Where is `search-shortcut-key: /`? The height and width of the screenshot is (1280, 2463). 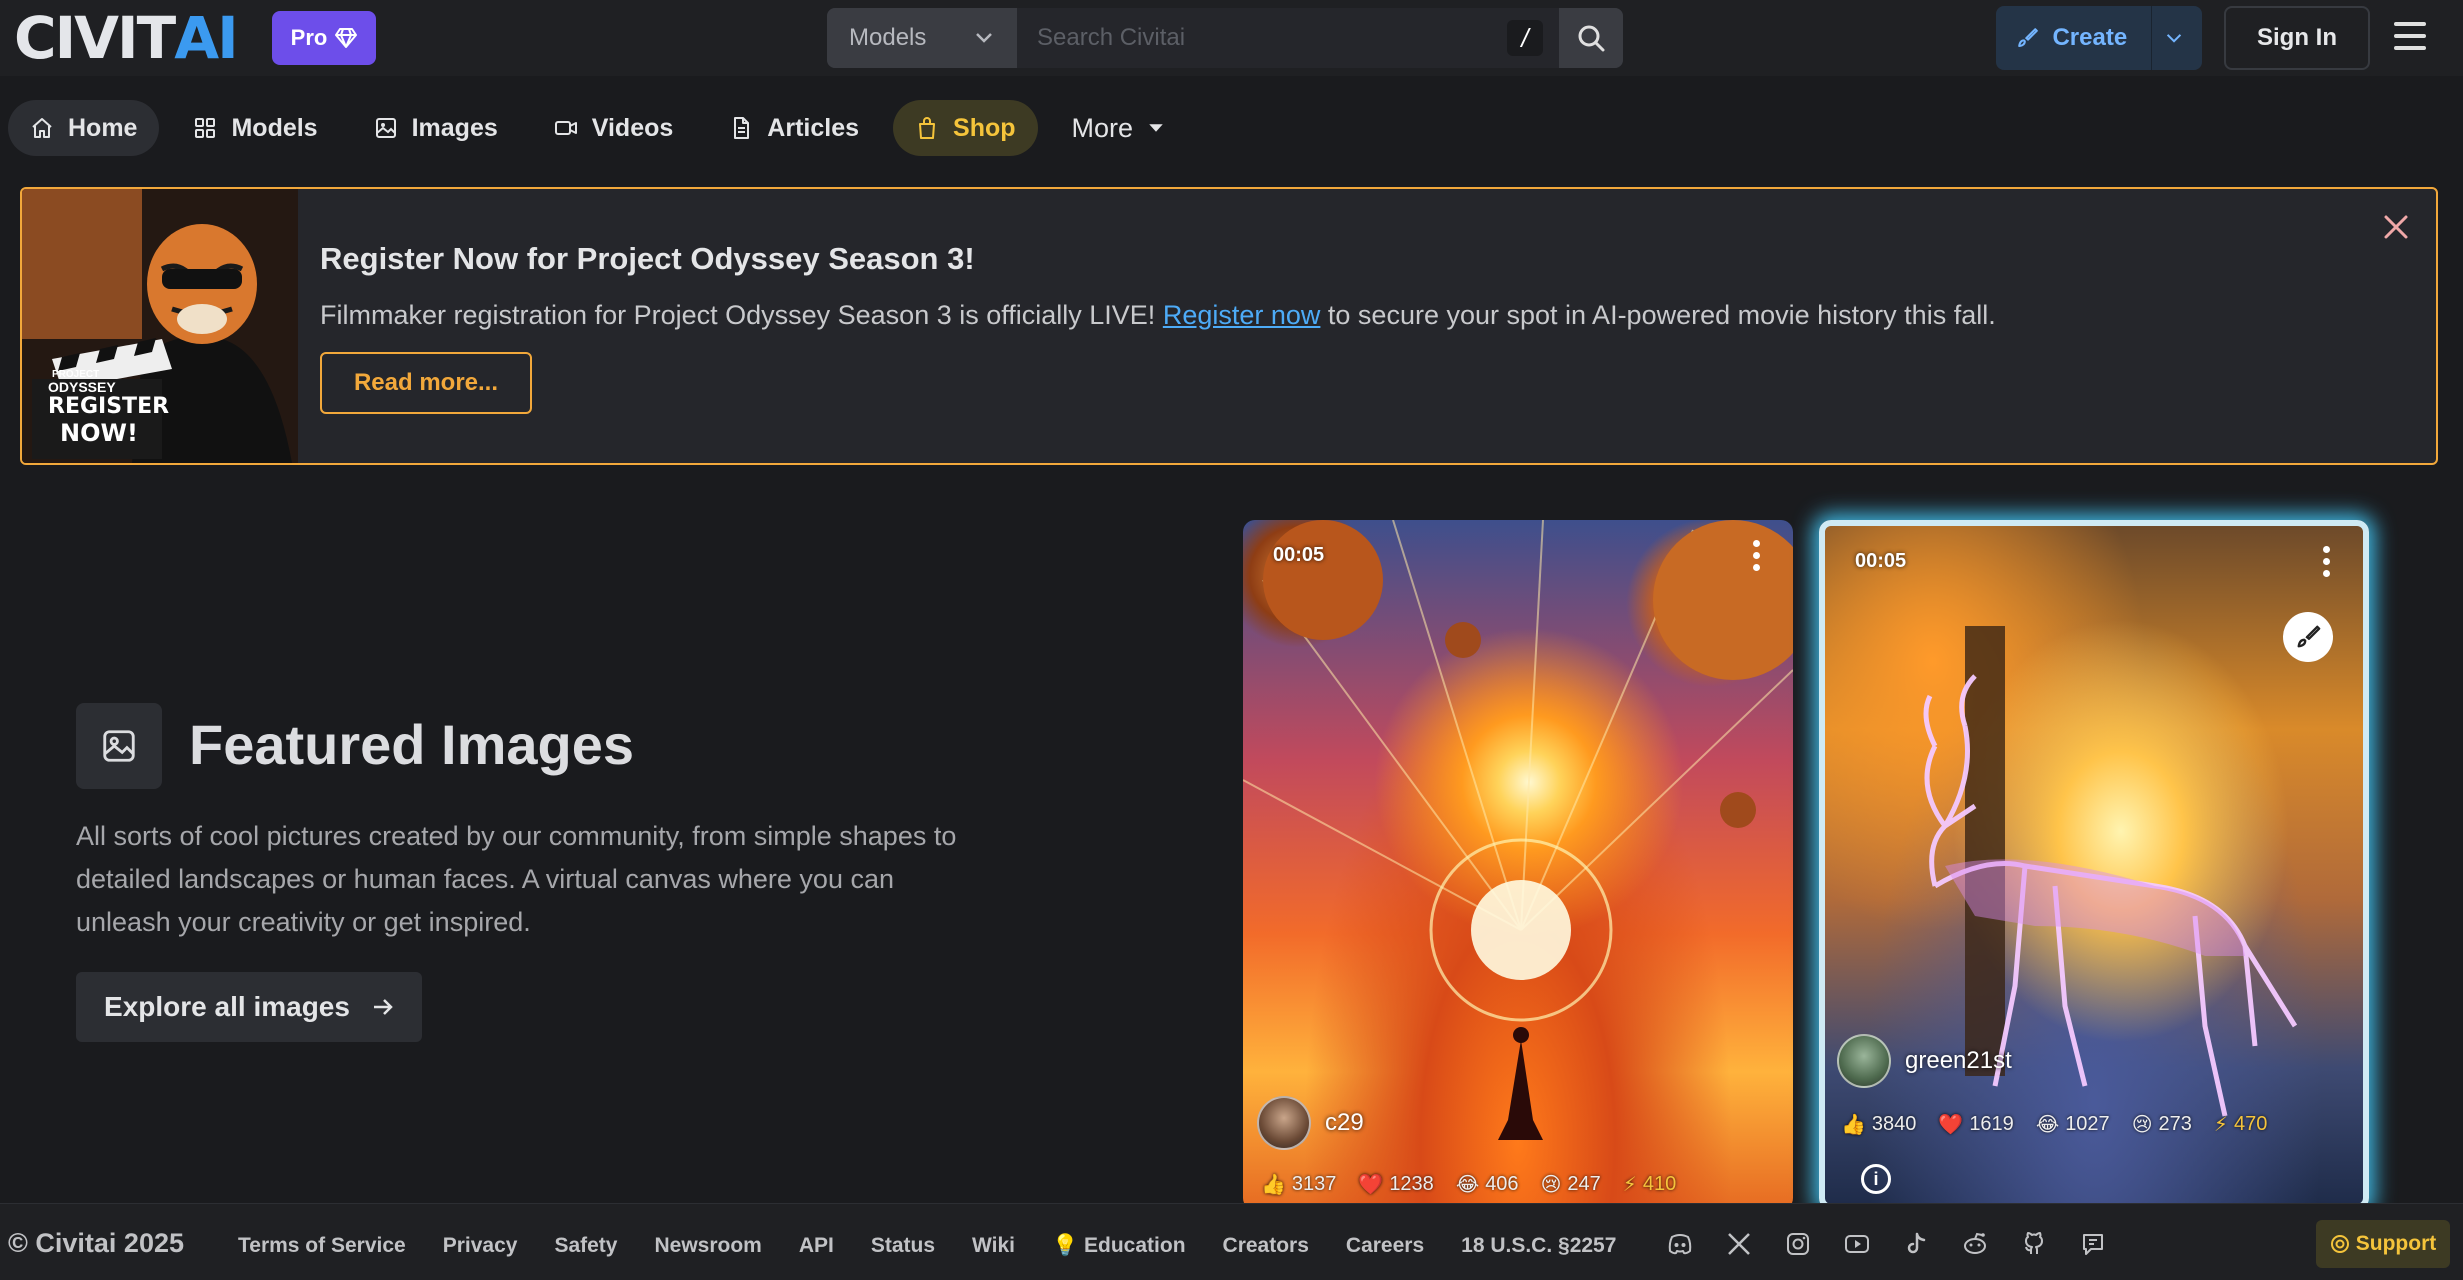
search-shortcut-key: / is located at coordinates (1525, 38).